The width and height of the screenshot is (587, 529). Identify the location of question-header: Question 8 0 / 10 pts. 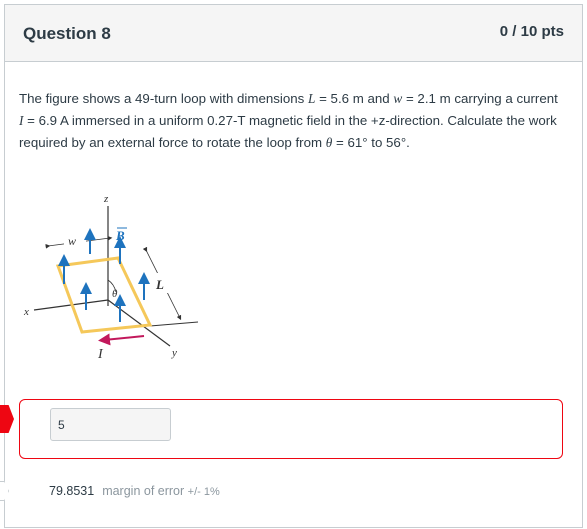
(293, 33).